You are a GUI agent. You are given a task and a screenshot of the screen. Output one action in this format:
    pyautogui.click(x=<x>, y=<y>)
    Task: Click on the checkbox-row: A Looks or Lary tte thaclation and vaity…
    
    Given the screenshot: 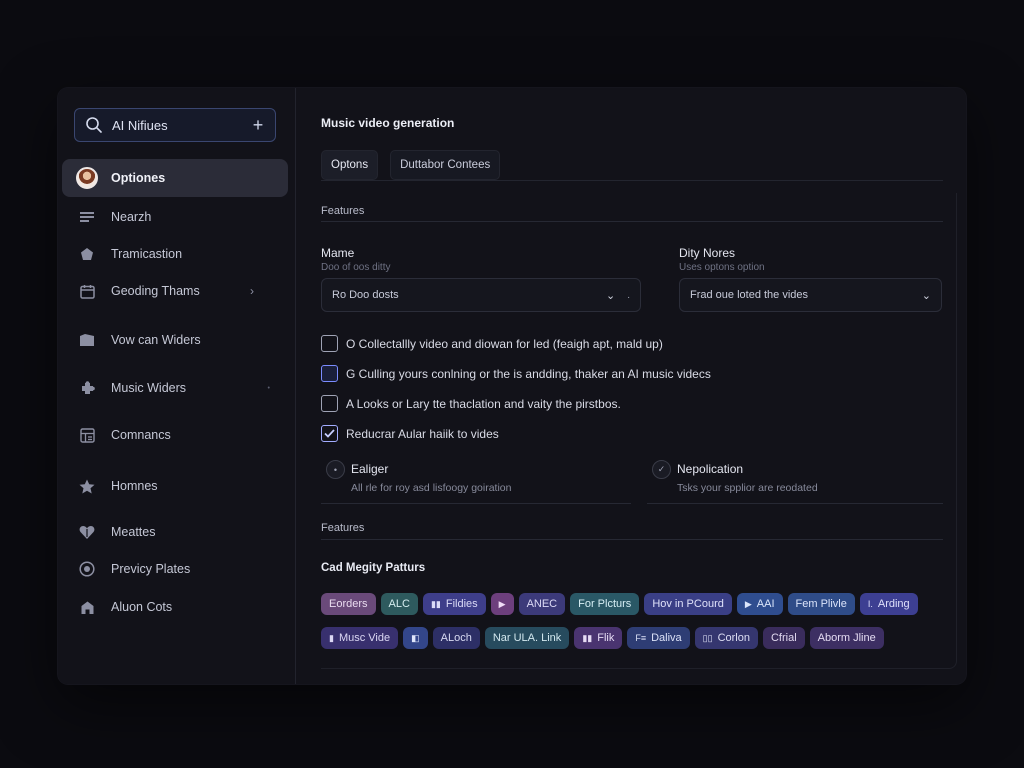 What is the action you would take?
    pyautogui.click(x=471, y=403)
    